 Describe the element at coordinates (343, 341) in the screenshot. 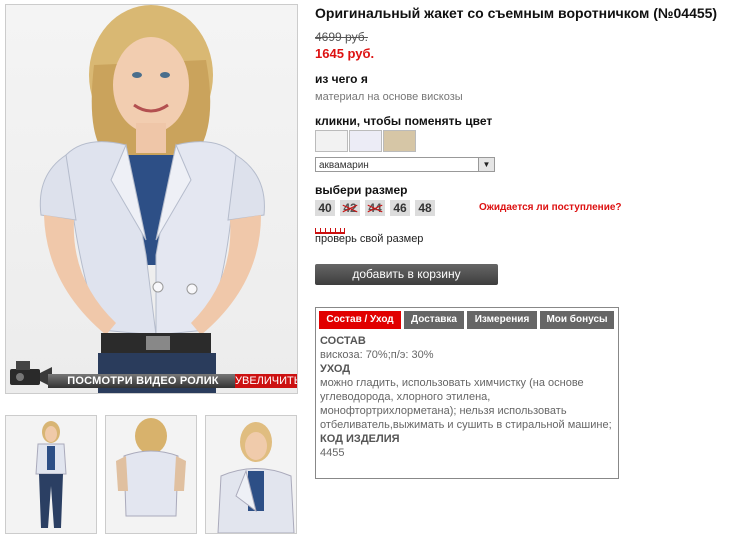

I see `composition-heading: СОСТАВ` at that location.